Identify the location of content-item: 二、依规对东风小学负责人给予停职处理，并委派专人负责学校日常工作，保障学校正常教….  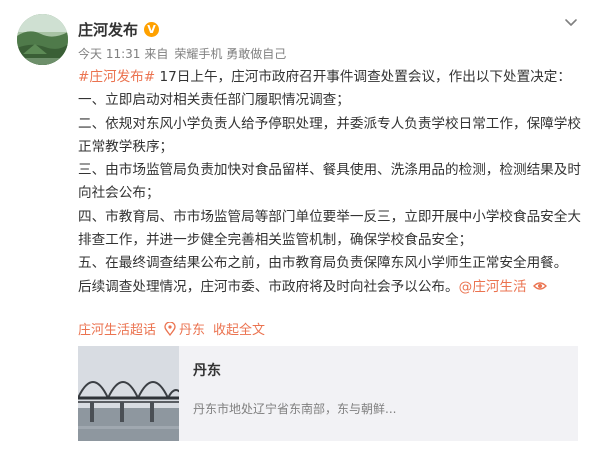
(329, 135).